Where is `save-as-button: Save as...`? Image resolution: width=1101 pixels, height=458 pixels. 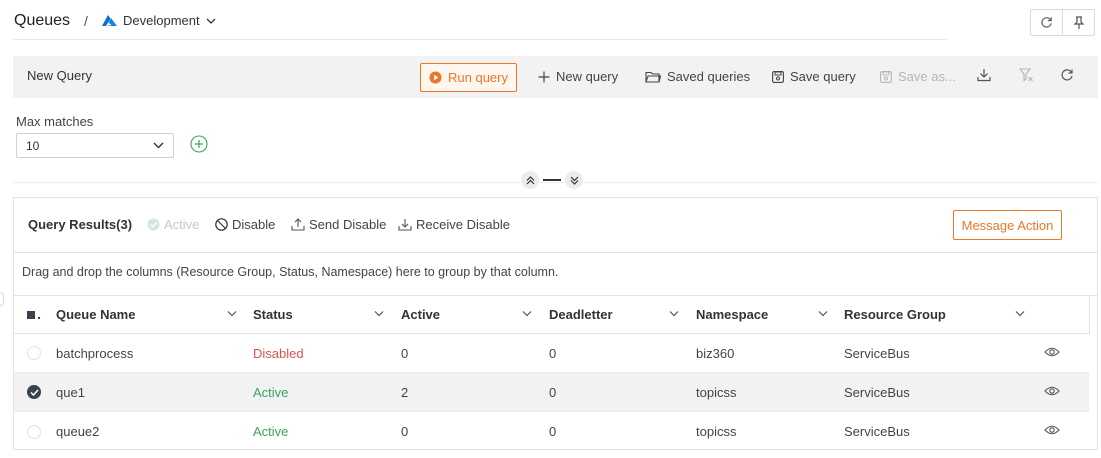
save-as-button: Save as... is located at coordinates (918, 76).